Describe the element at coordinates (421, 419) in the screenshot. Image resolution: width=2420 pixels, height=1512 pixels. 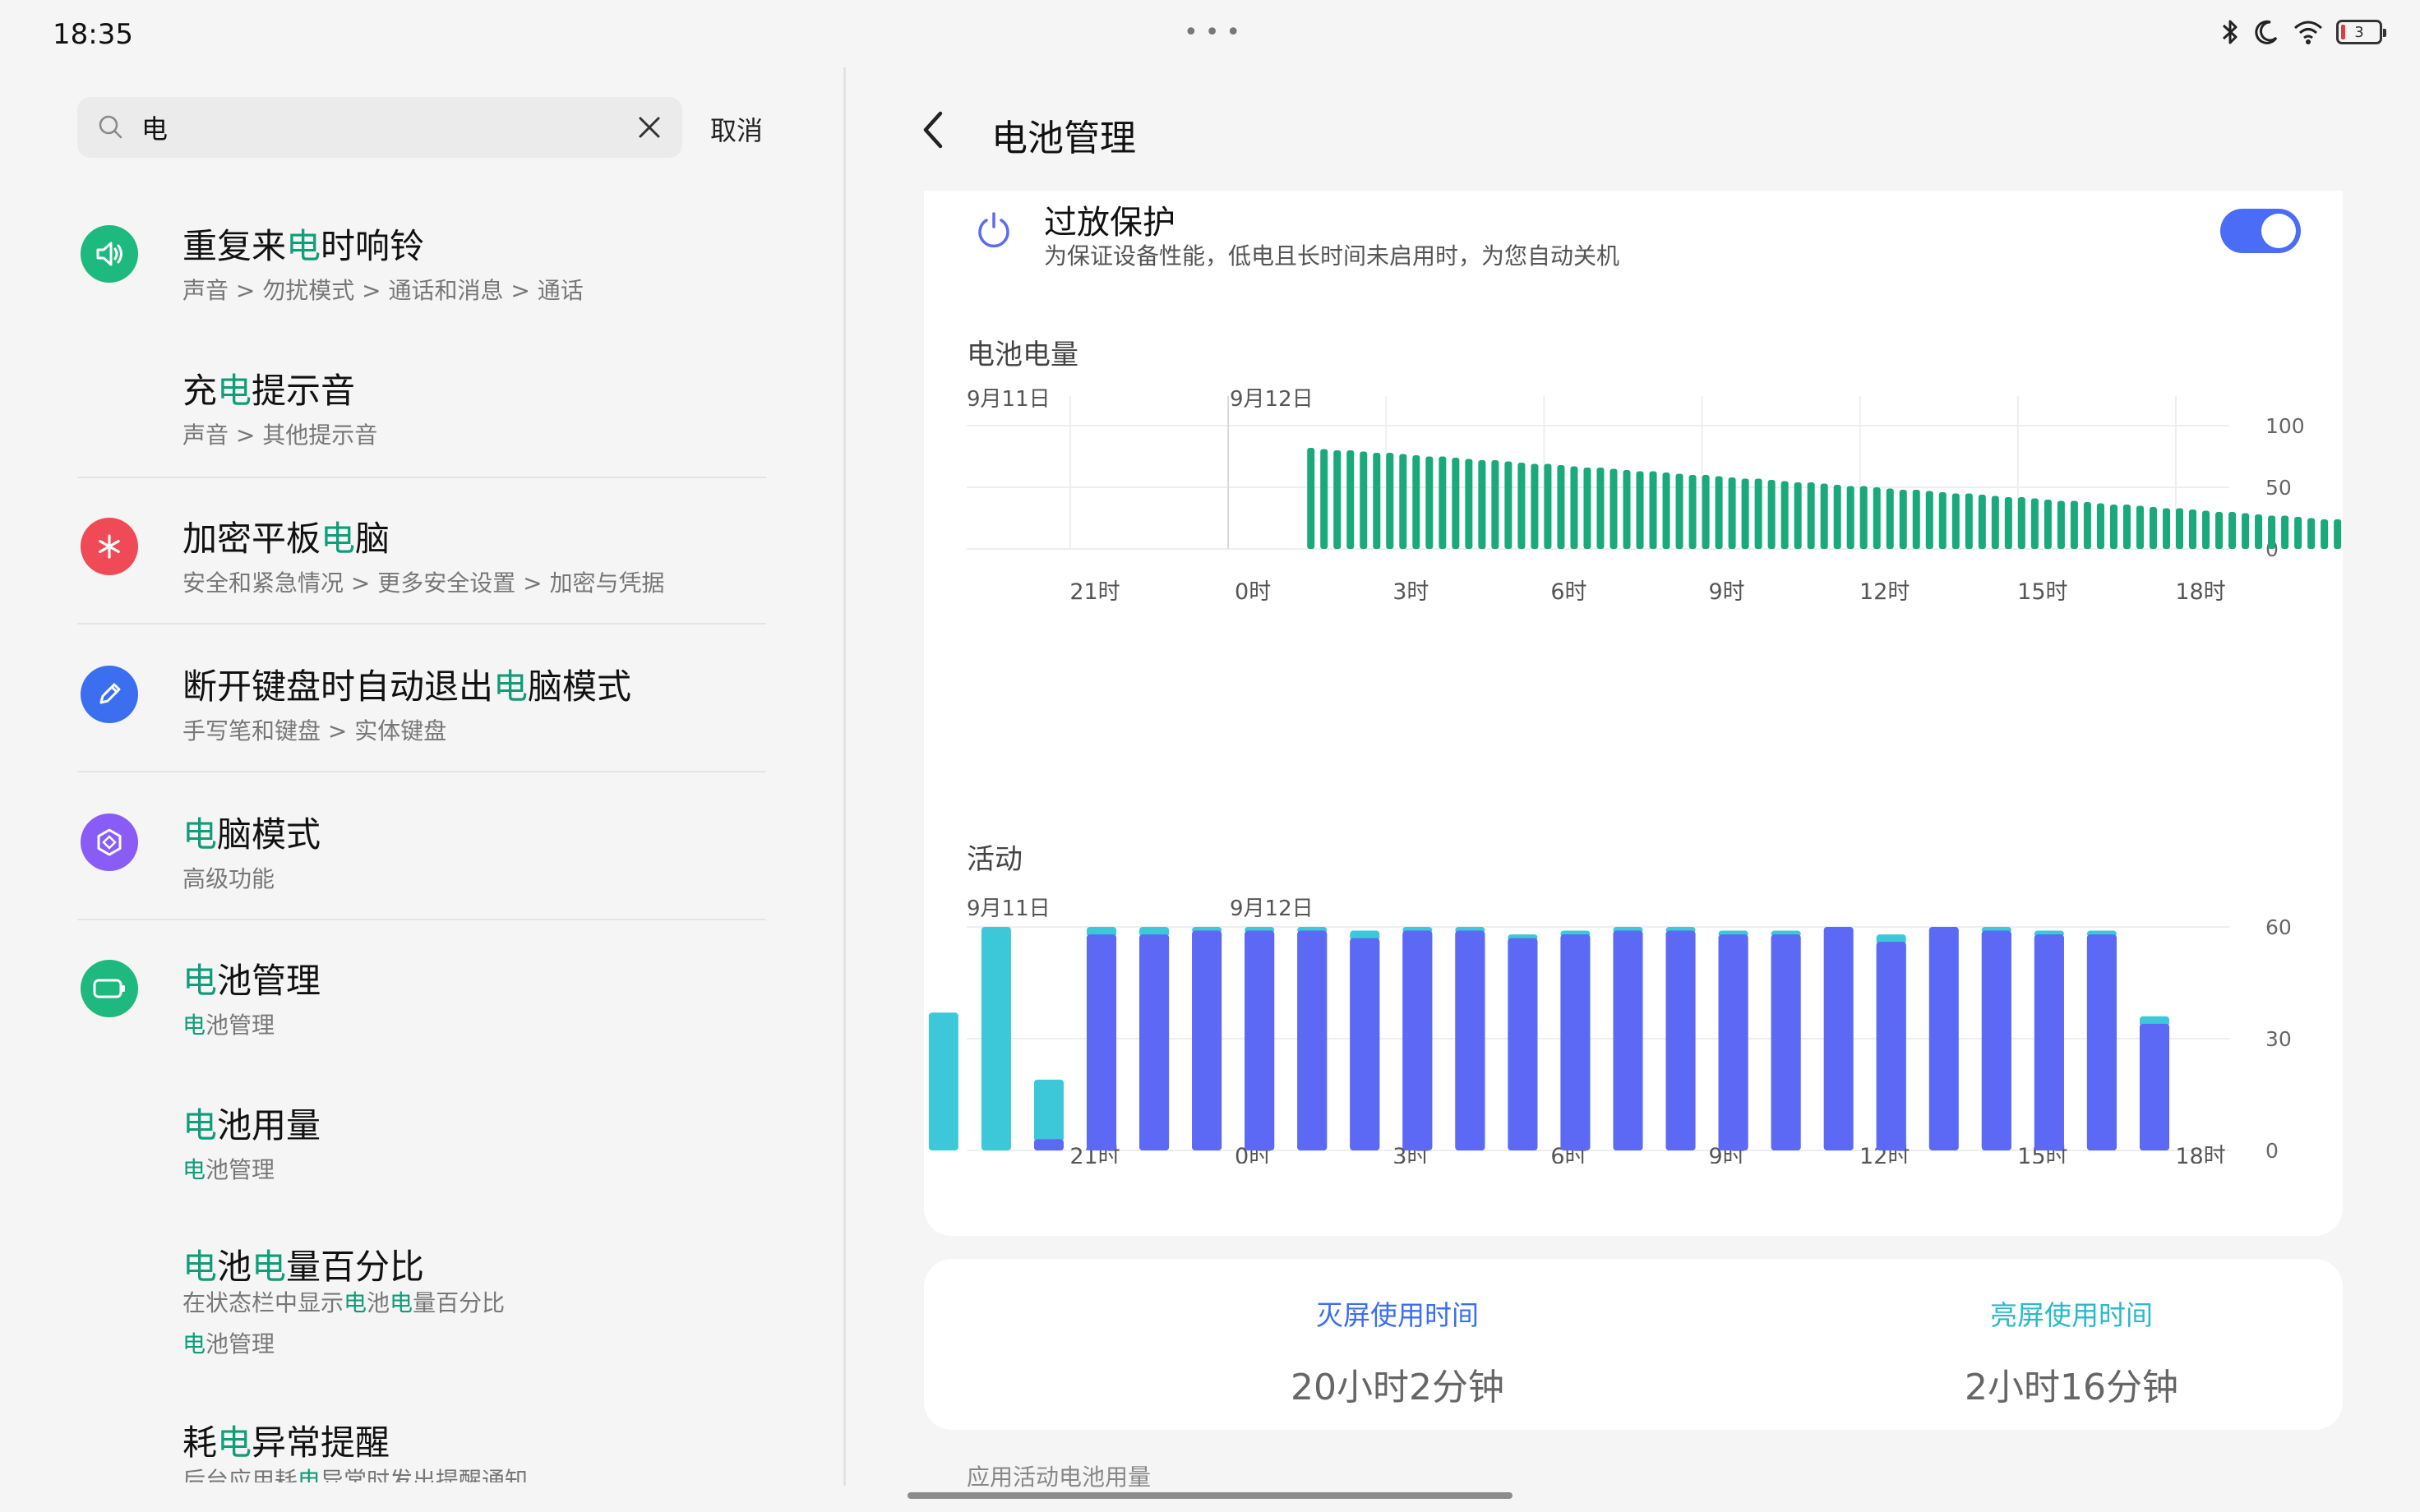
I see `result-item-charging-sound: 充电提示音 声音 > 其他提示音` at that location.